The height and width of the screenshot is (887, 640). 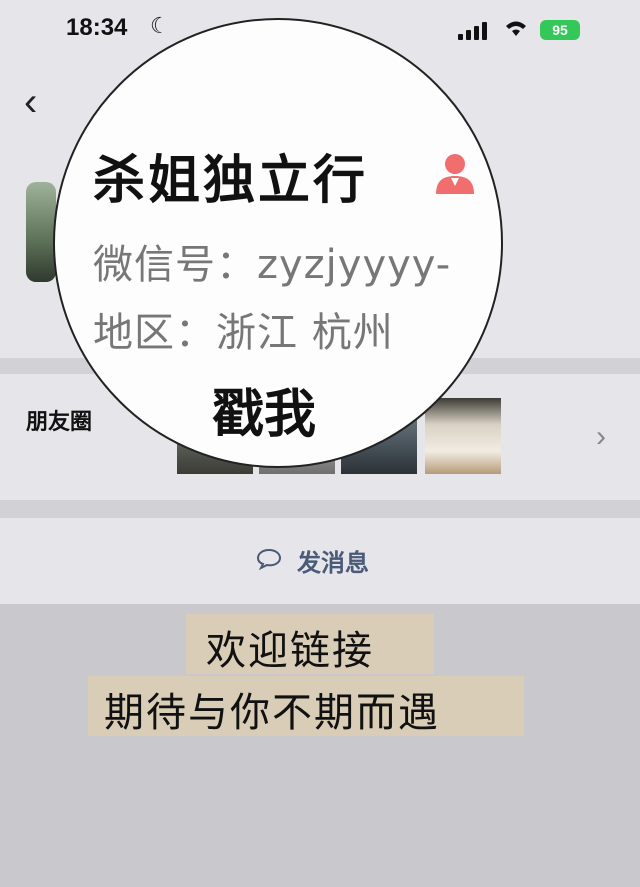 I want to click on chat-bubble-icon, so click(x=269, y=559).